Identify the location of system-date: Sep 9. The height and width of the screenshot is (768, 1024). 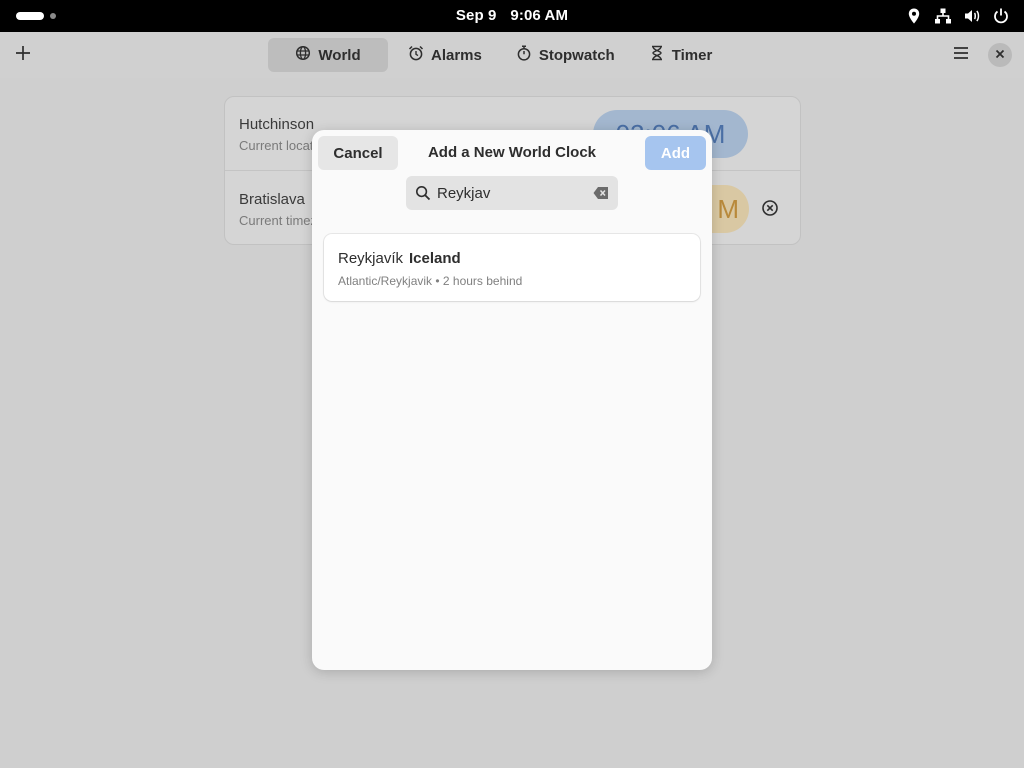
(476, 15).